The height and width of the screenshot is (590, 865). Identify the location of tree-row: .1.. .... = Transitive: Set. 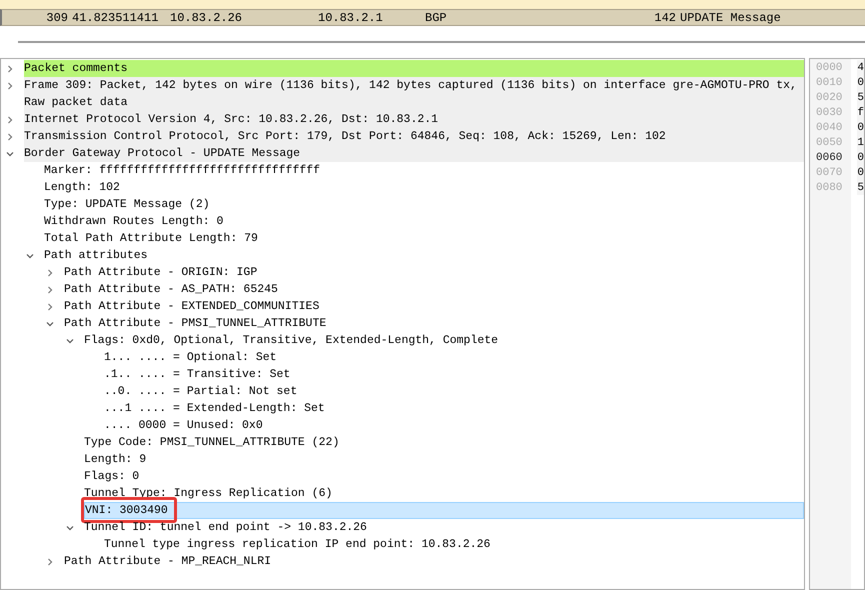
(454, 374).